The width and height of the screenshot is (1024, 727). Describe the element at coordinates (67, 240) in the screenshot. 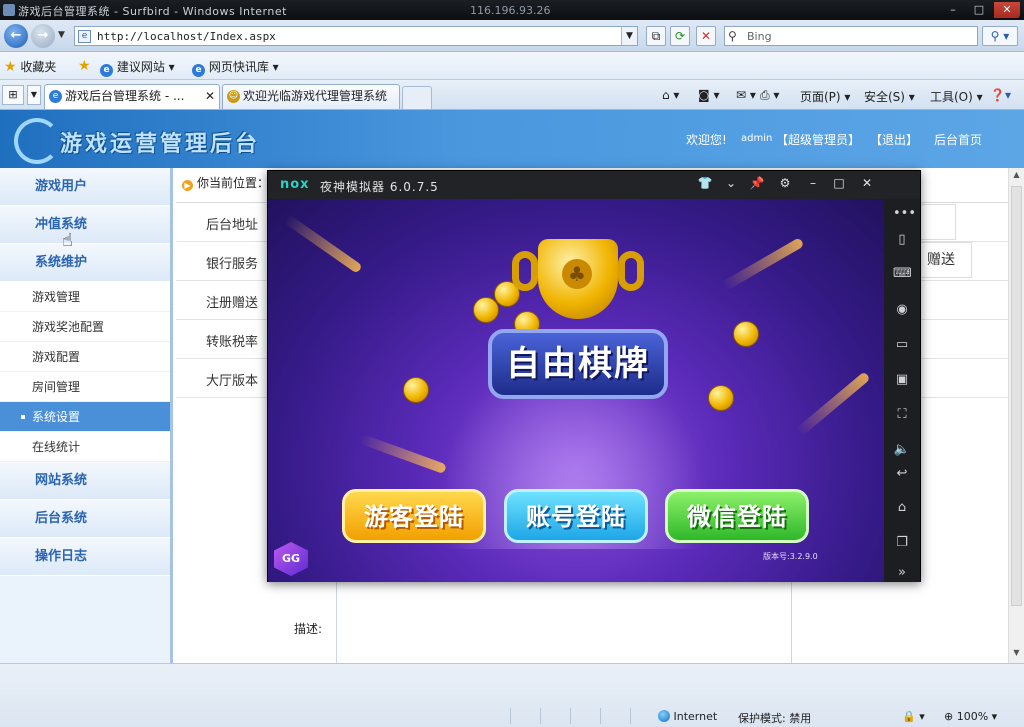

I see `hand-cursor-icon: ☝` at that location.